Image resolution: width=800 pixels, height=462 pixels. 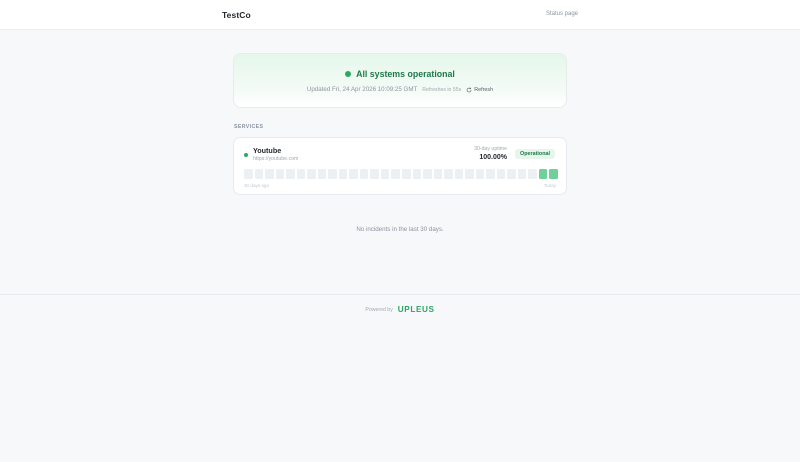 I want to click on status-dot-icon, so click(x=348, y=74).